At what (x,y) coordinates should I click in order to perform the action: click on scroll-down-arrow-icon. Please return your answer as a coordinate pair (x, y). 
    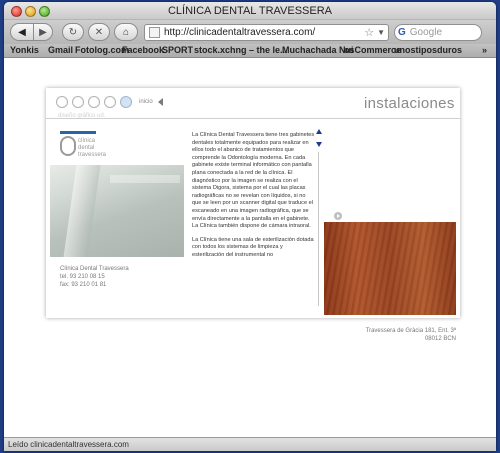
    Looking at the image, I should click on (319, 144).